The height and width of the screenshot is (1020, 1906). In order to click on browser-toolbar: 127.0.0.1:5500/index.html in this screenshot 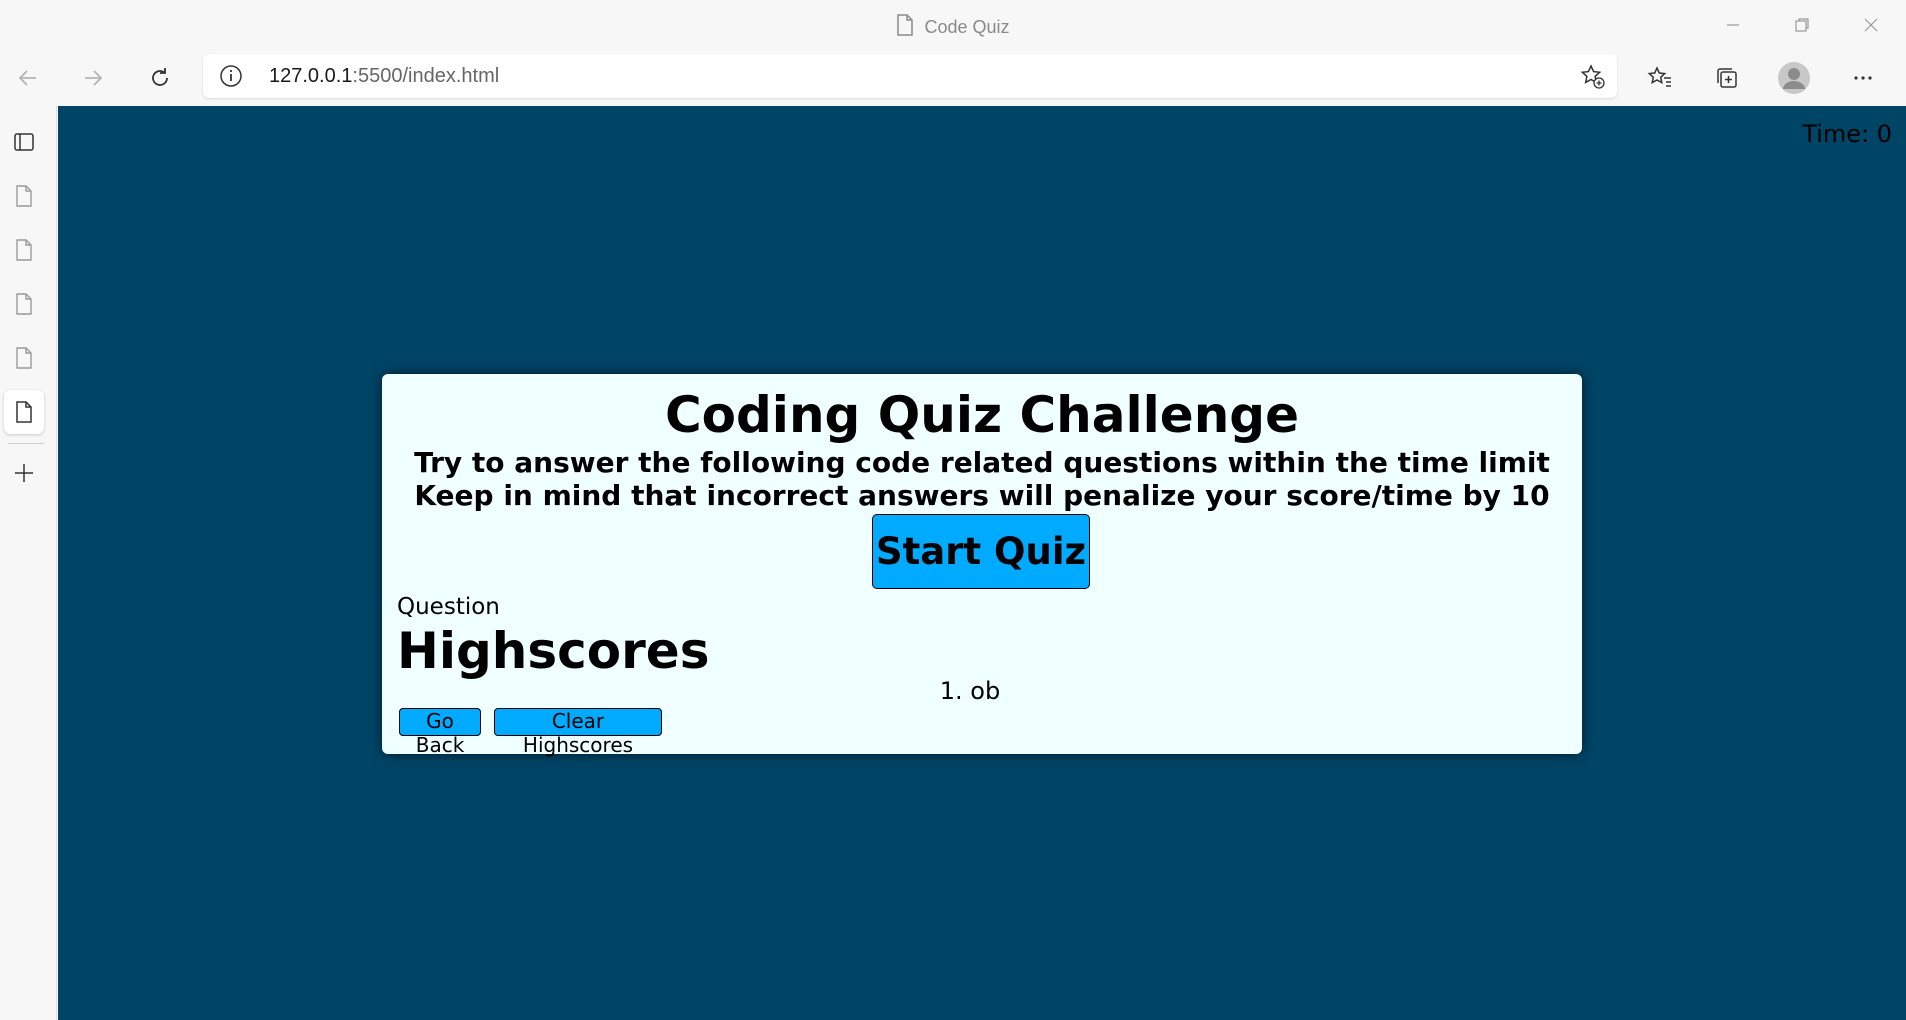, I will do `click(953, 78)`.